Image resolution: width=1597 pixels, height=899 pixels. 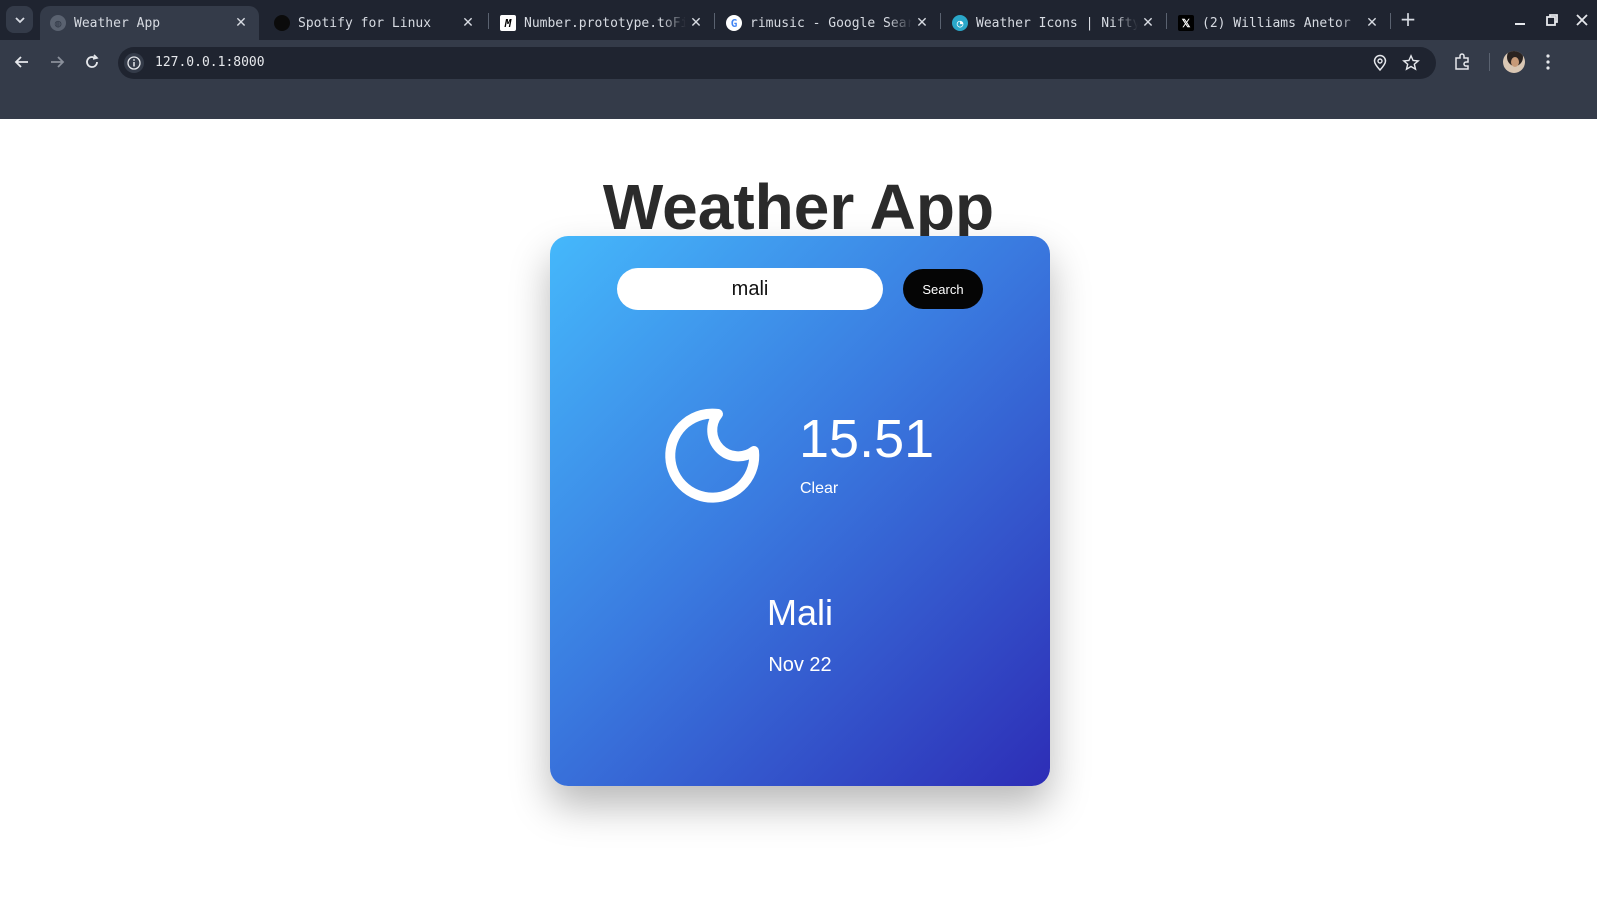 What do you see at coordinates (798, 101) in the screenshot?
I see `bookmarks-bar` at bounding box center [798, 101].